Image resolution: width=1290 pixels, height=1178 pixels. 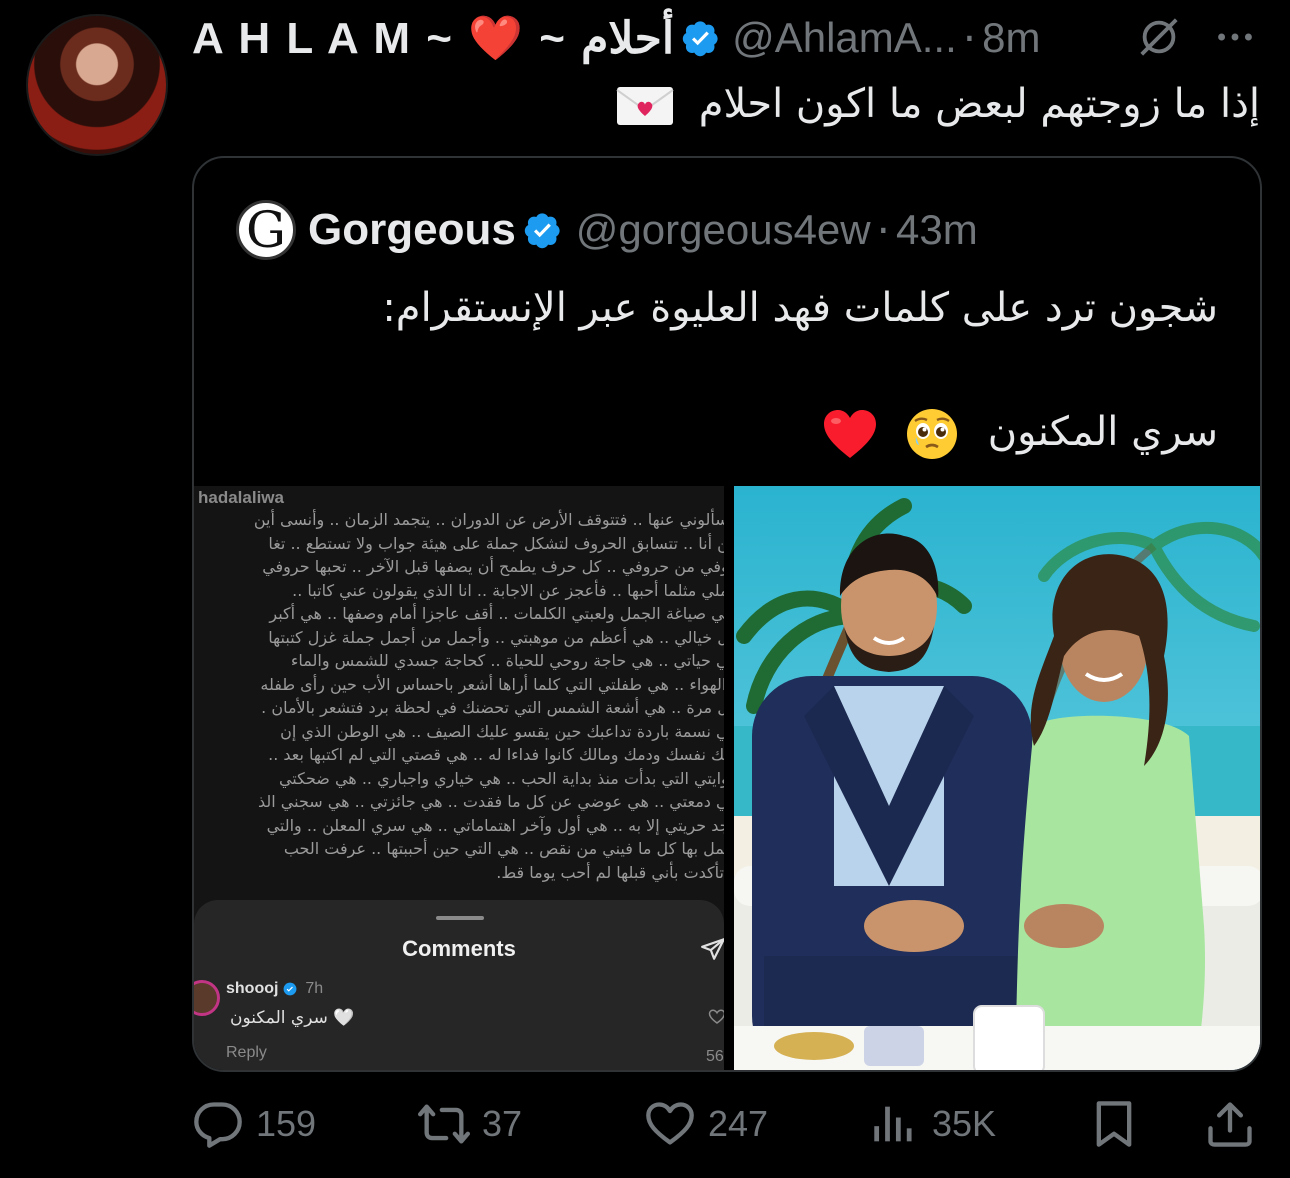 What do you see at coordinates (850, 434) in the screenshot?
I see `red-heart-icon` at bounding box center [850, 434].